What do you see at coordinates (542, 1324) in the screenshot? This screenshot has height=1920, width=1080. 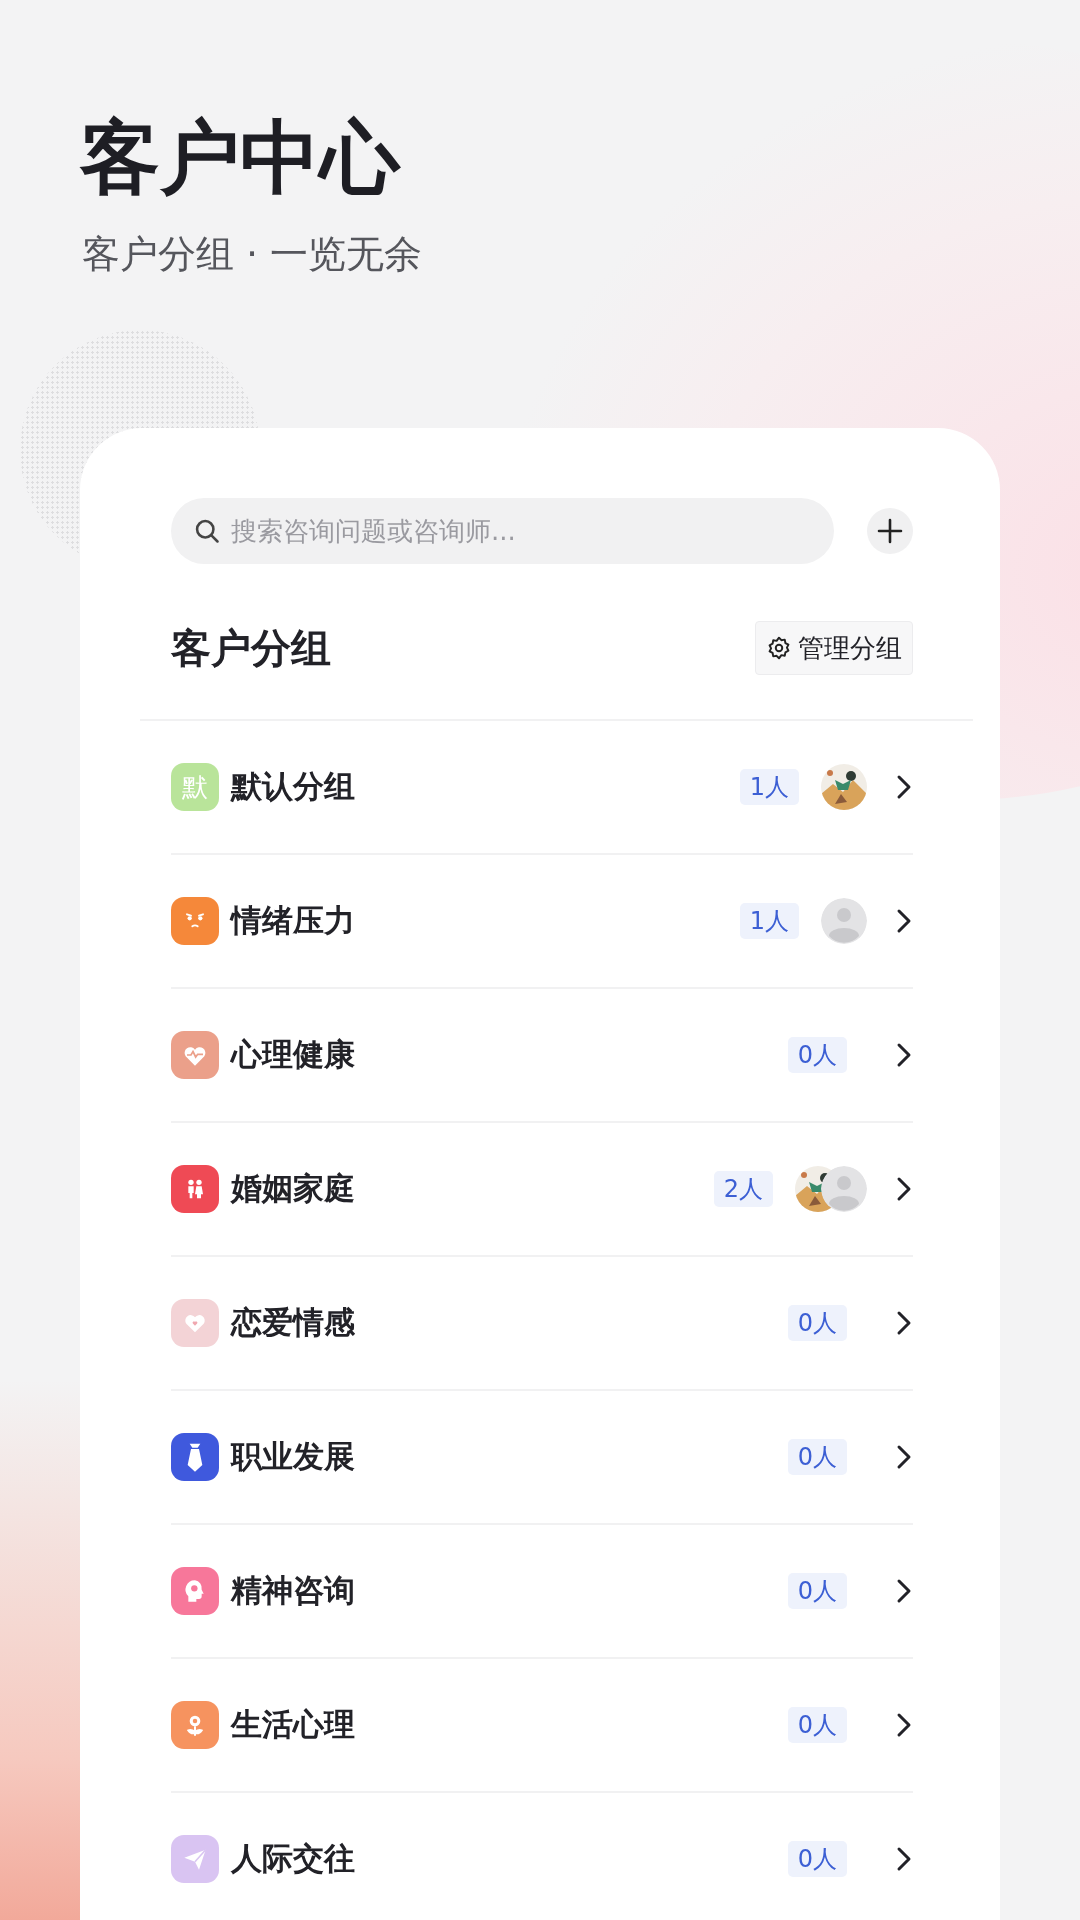 I see `group-row: 恋爱情感 0人` at bounding box center [542, 1324].